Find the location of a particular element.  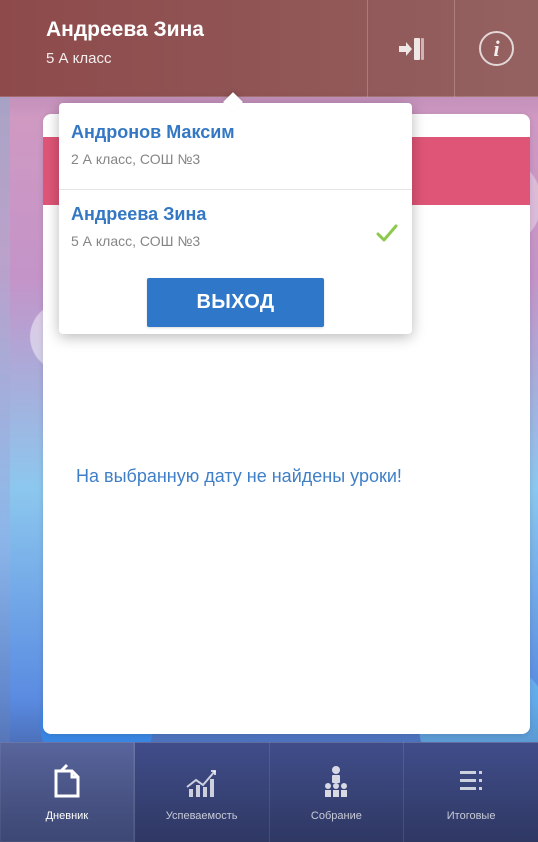

profile-details: 5 А класс, СОШ №3 is located at coordinates (136, 241).